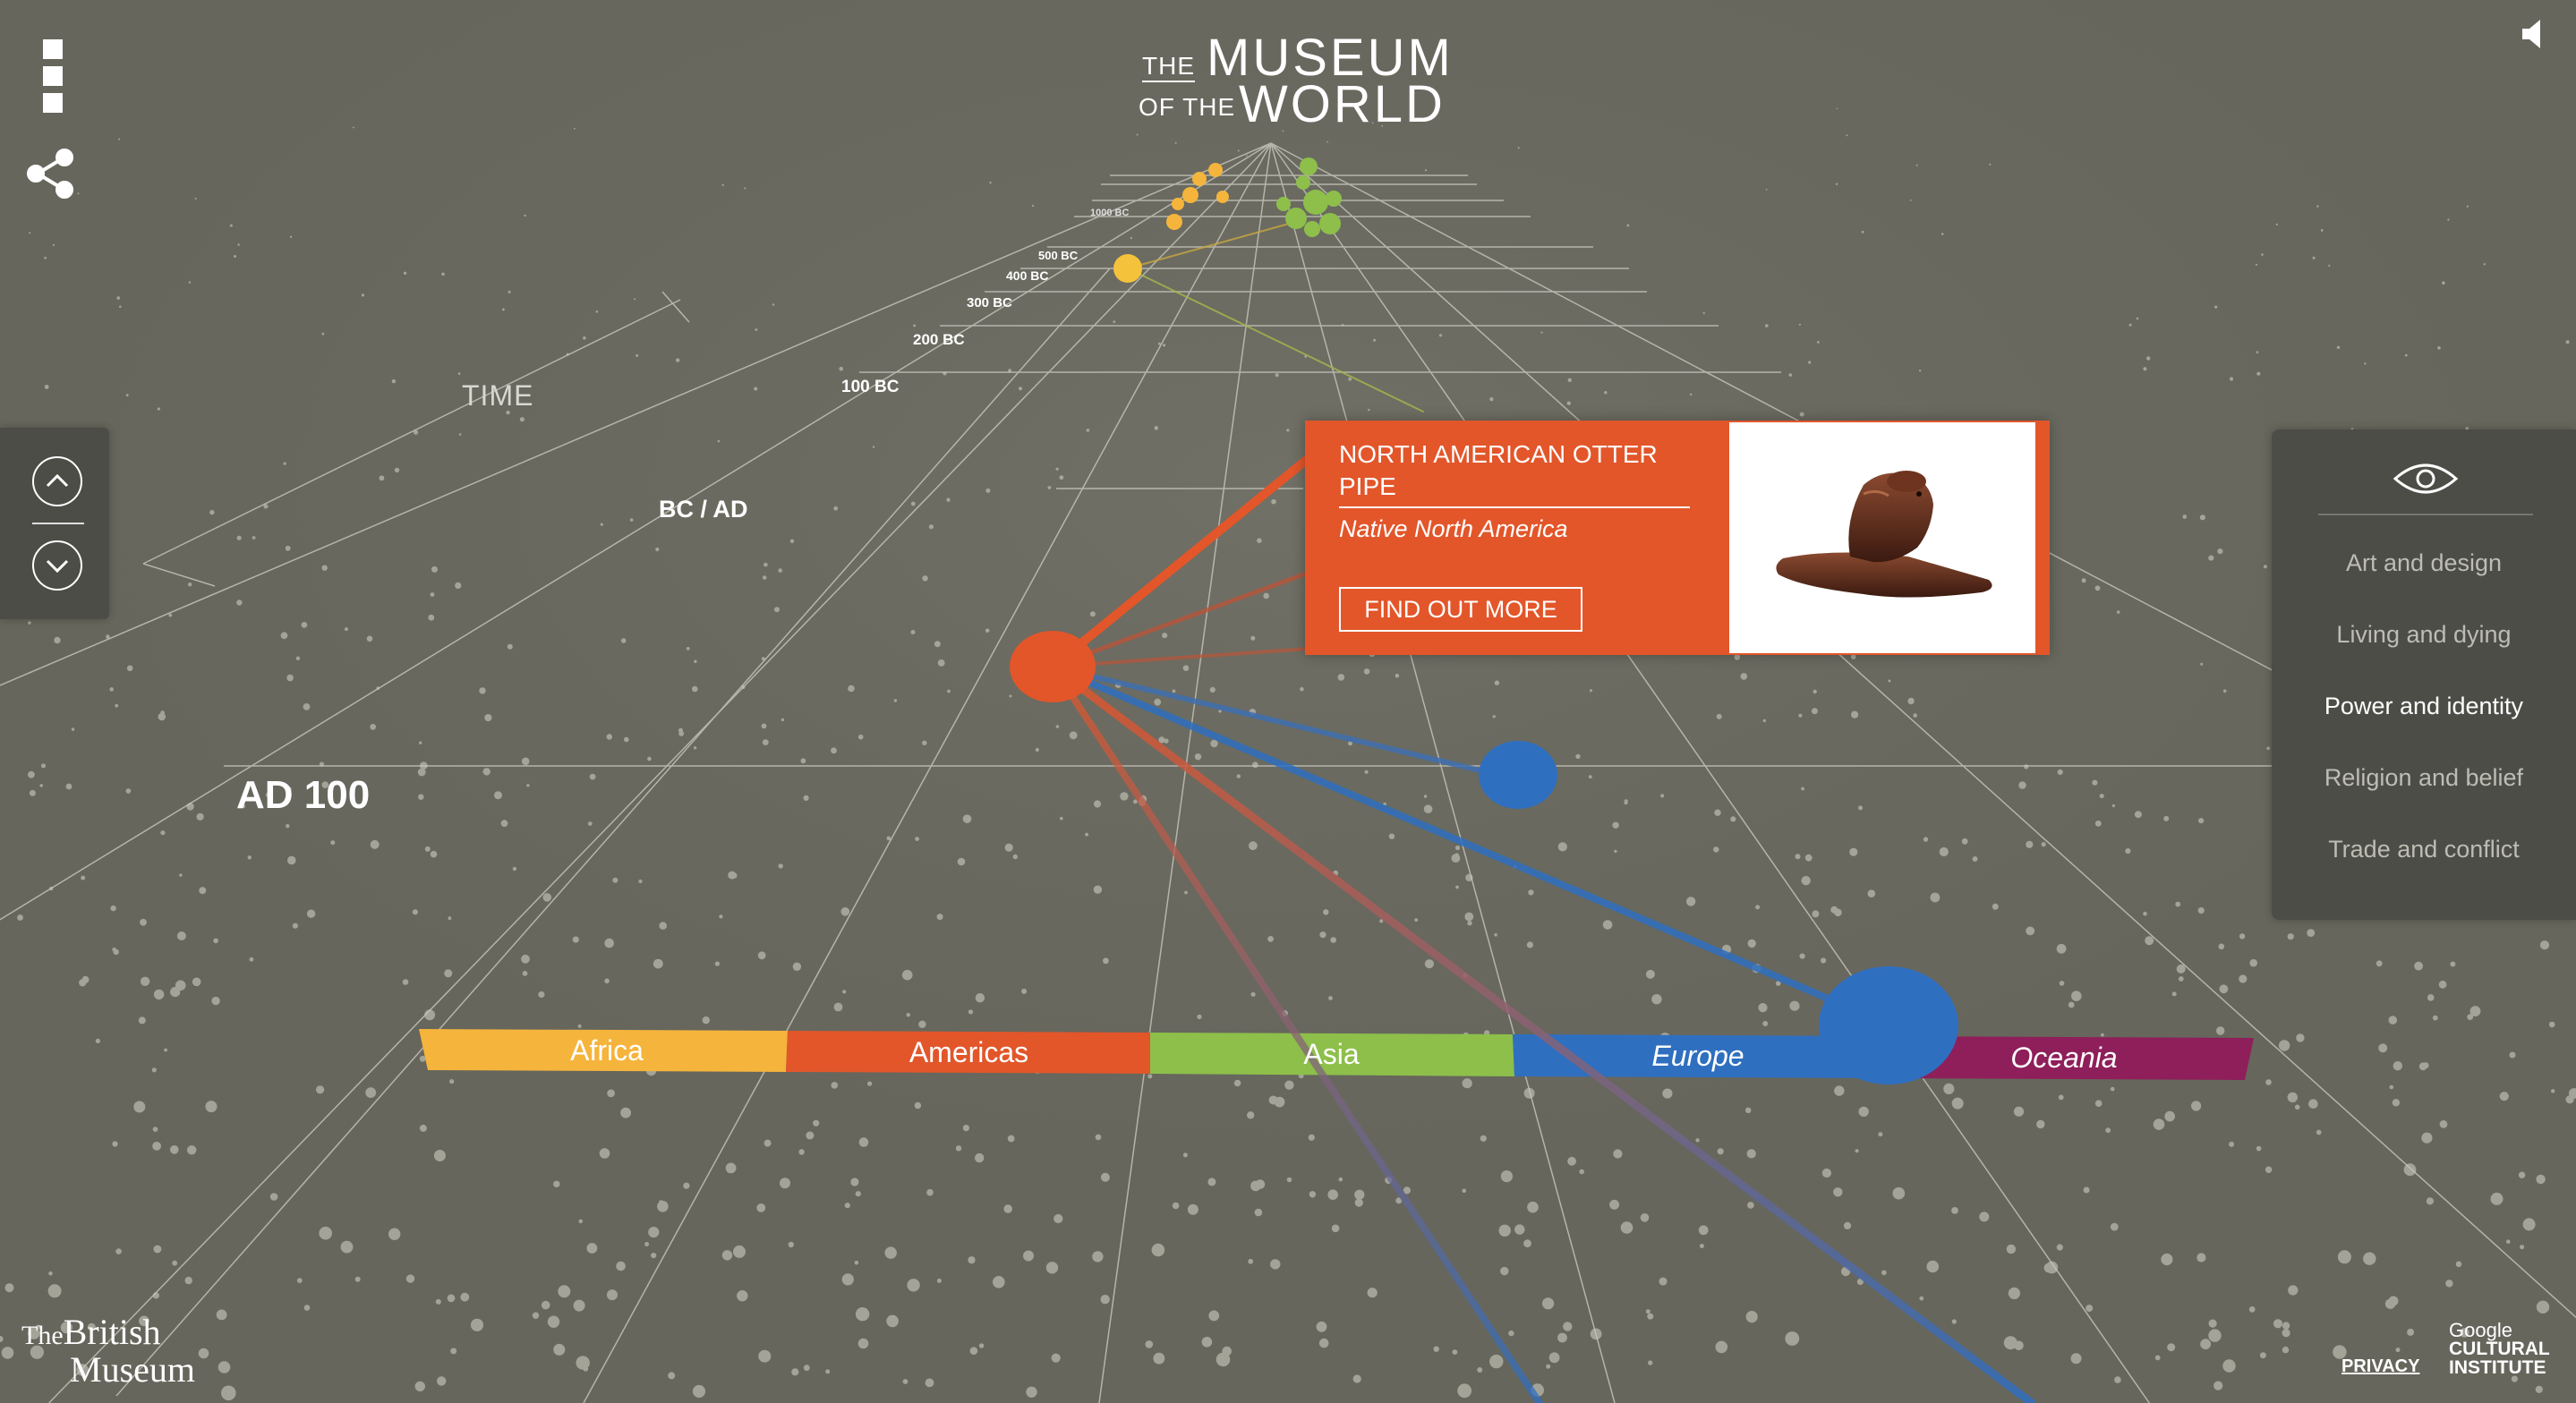 Image resolution: width=2576 pixels, height=1403 pixels. Describe the element at coordinates (2380, 1366) in the screenshot. I see `privacy-link: PRIVACY` at that location.